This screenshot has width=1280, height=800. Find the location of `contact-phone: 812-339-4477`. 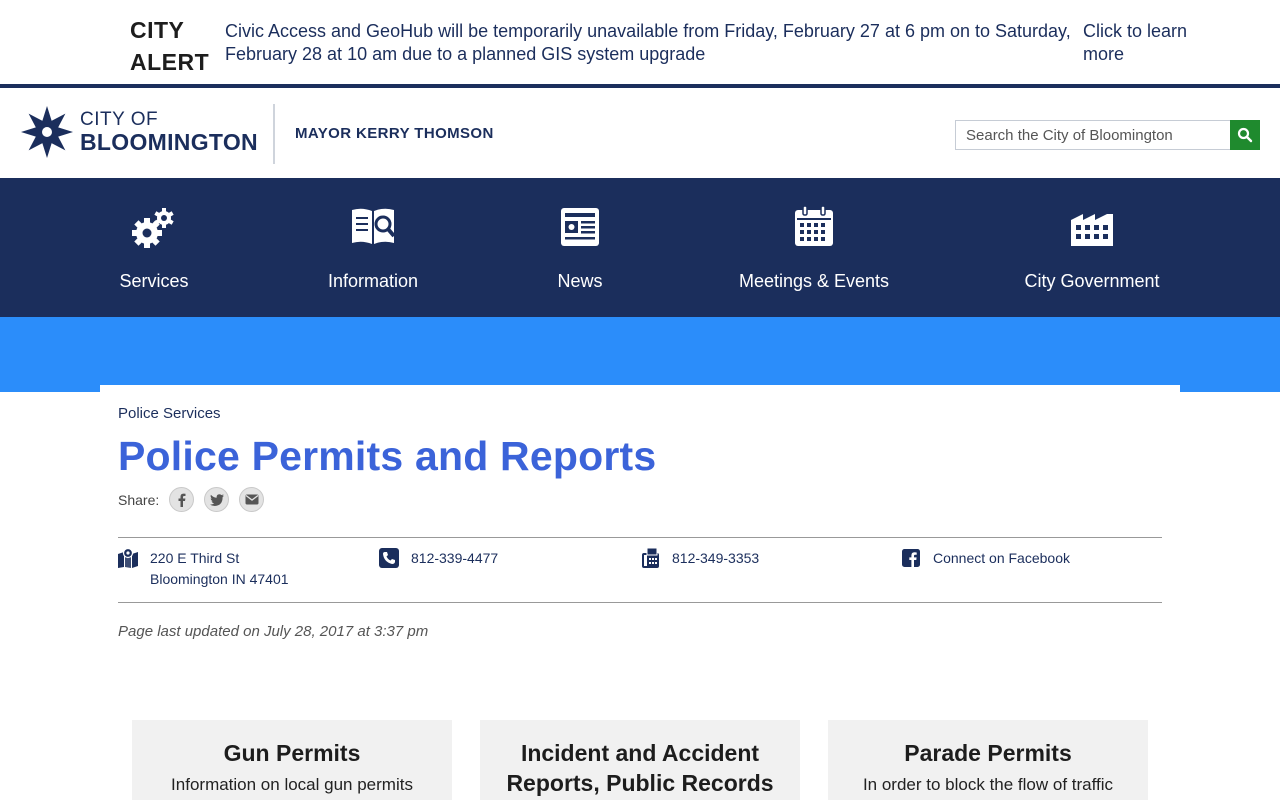

contact-phone: 812-339-4477 is located at coordinates (438, 558).